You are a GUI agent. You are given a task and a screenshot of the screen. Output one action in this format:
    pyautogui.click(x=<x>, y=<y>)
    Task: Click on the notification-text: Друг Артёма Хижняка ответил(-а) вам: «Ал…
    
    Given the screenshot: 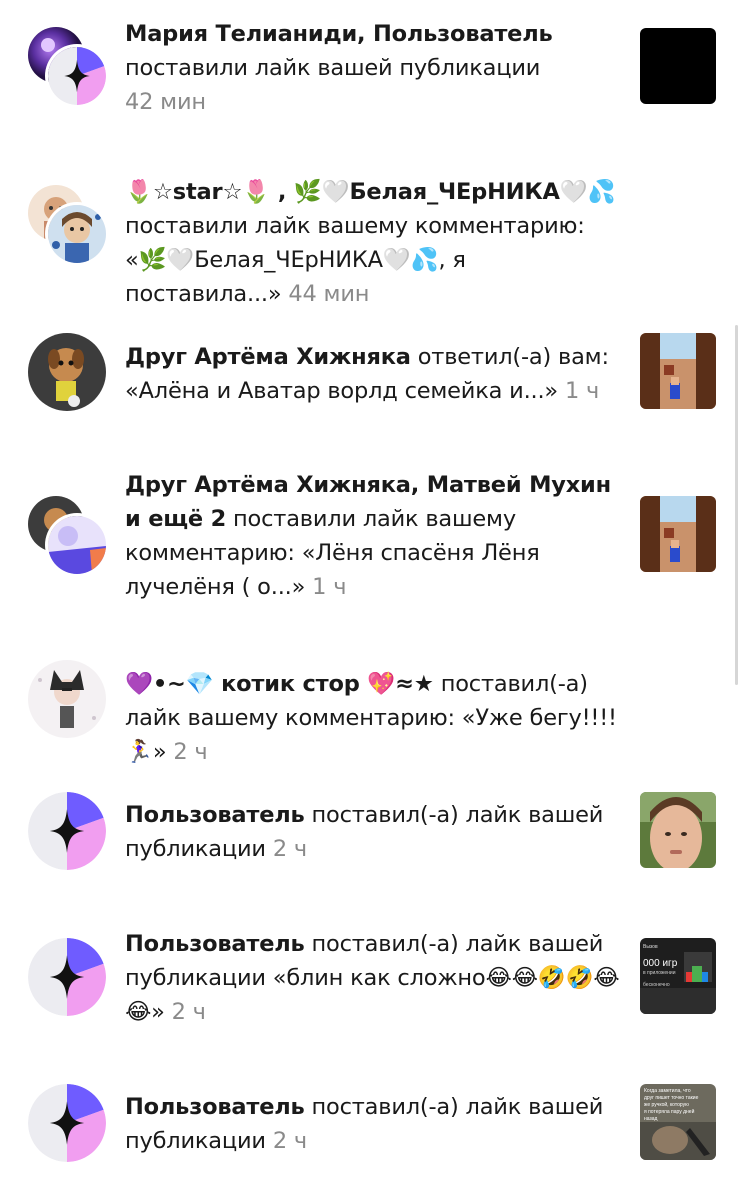 What is the action you would take?
    pyautogui.click(x=375, y=374)
    